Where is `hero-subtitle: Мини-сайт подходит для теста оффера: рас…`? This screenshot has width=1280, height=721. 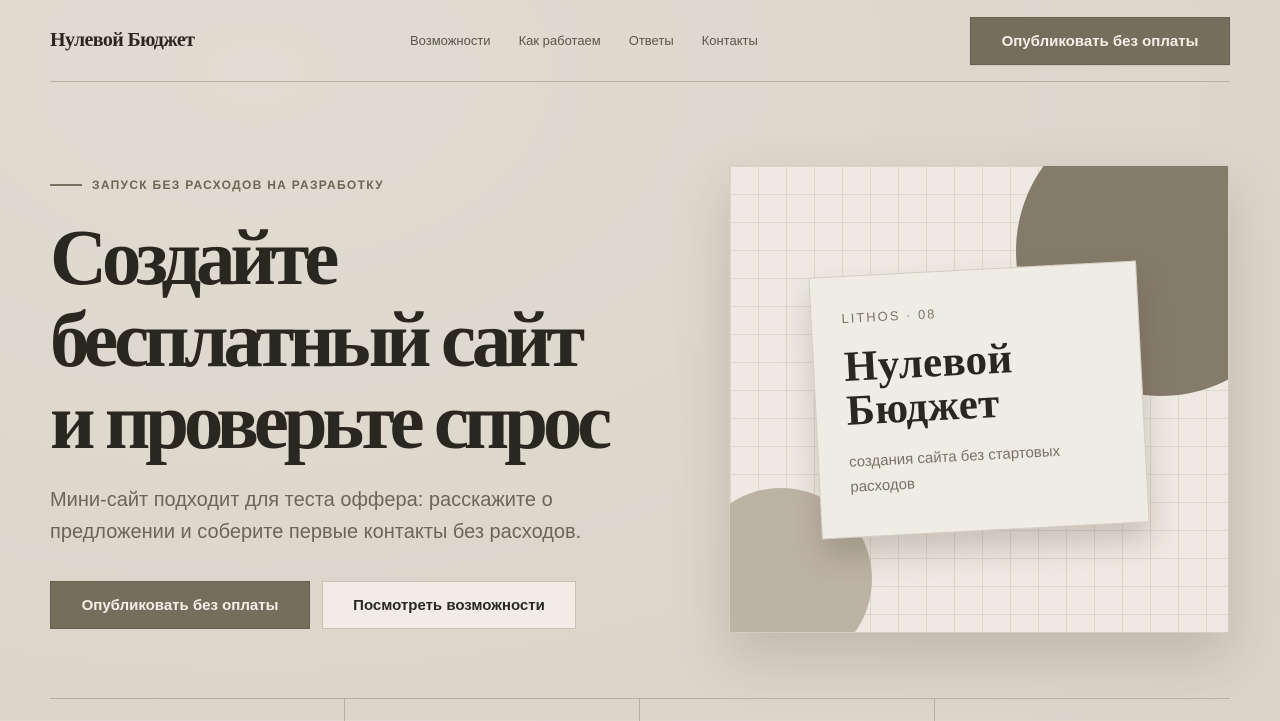 hero-subtitle: Мини-сайт подходит для теста оффера: рас… is located at coordinates (316, 516).